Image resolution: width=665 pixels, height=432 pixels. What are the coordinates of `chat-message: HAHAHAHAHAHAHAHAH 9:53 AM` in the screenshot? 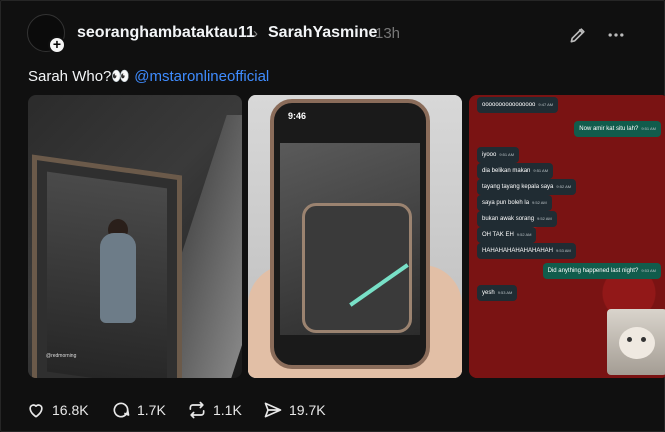 It's located at (526, 251).